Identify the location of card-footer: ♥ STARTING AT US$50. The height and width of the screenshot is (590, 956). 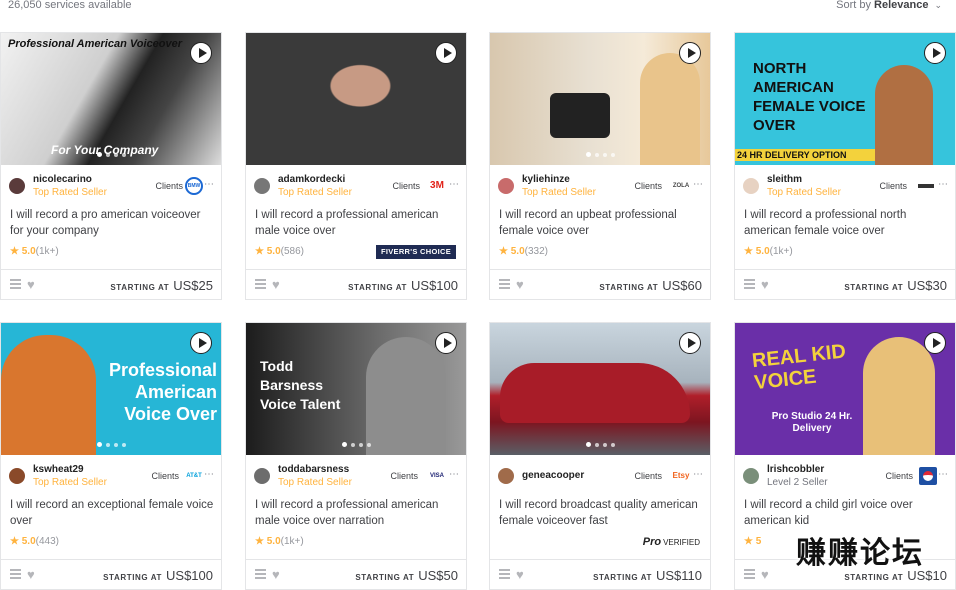
(356, 574).